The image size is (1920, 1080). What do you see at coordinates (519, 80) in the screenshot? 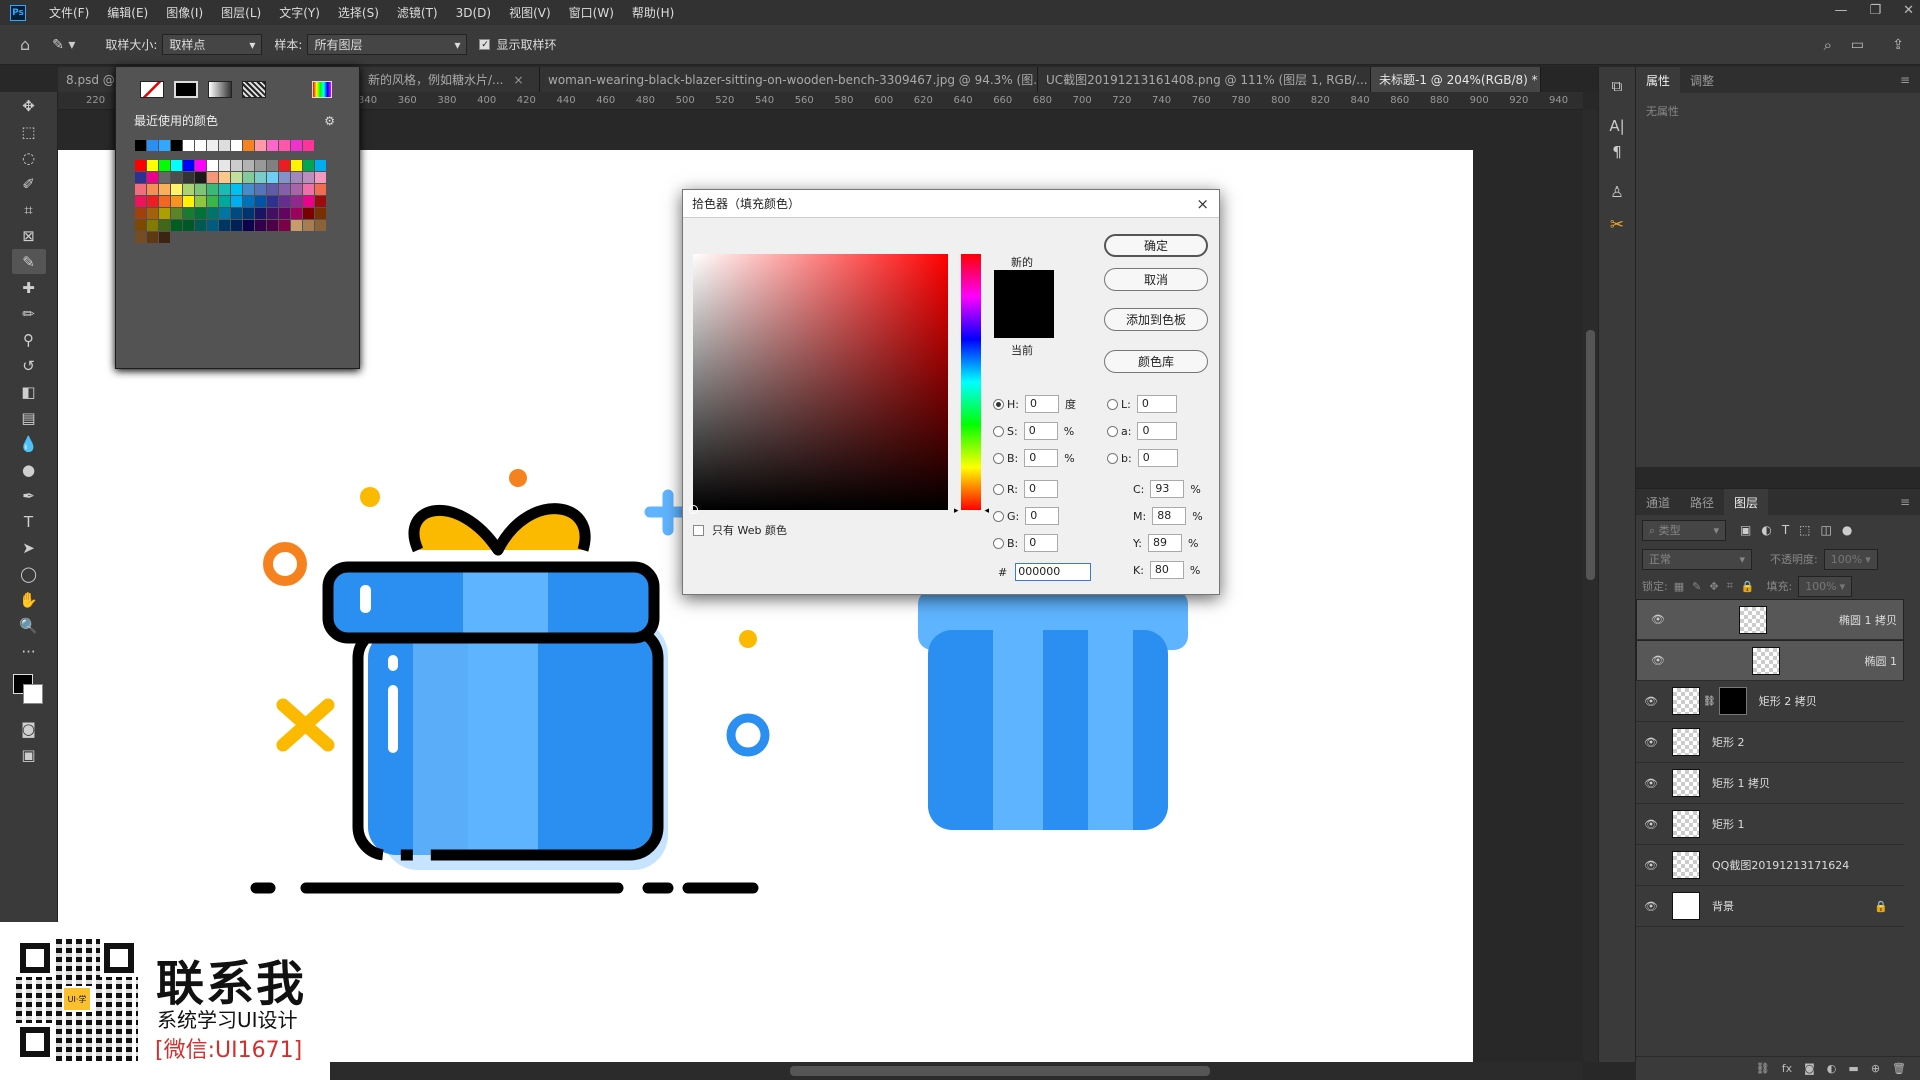
I see `close-tab-icon: ×` at bounding box center [519, 80].